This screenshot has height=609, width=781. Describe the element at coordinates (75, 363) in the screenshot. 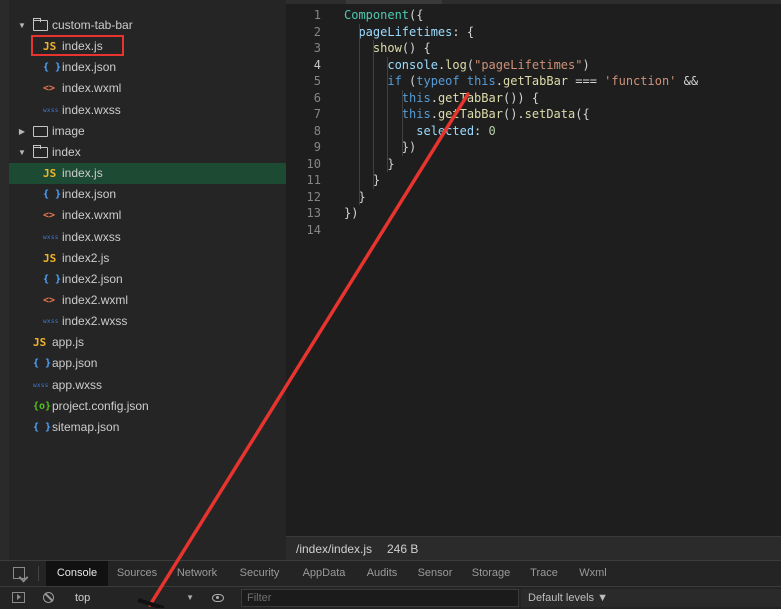

I see `file-label: app.json` at that location.